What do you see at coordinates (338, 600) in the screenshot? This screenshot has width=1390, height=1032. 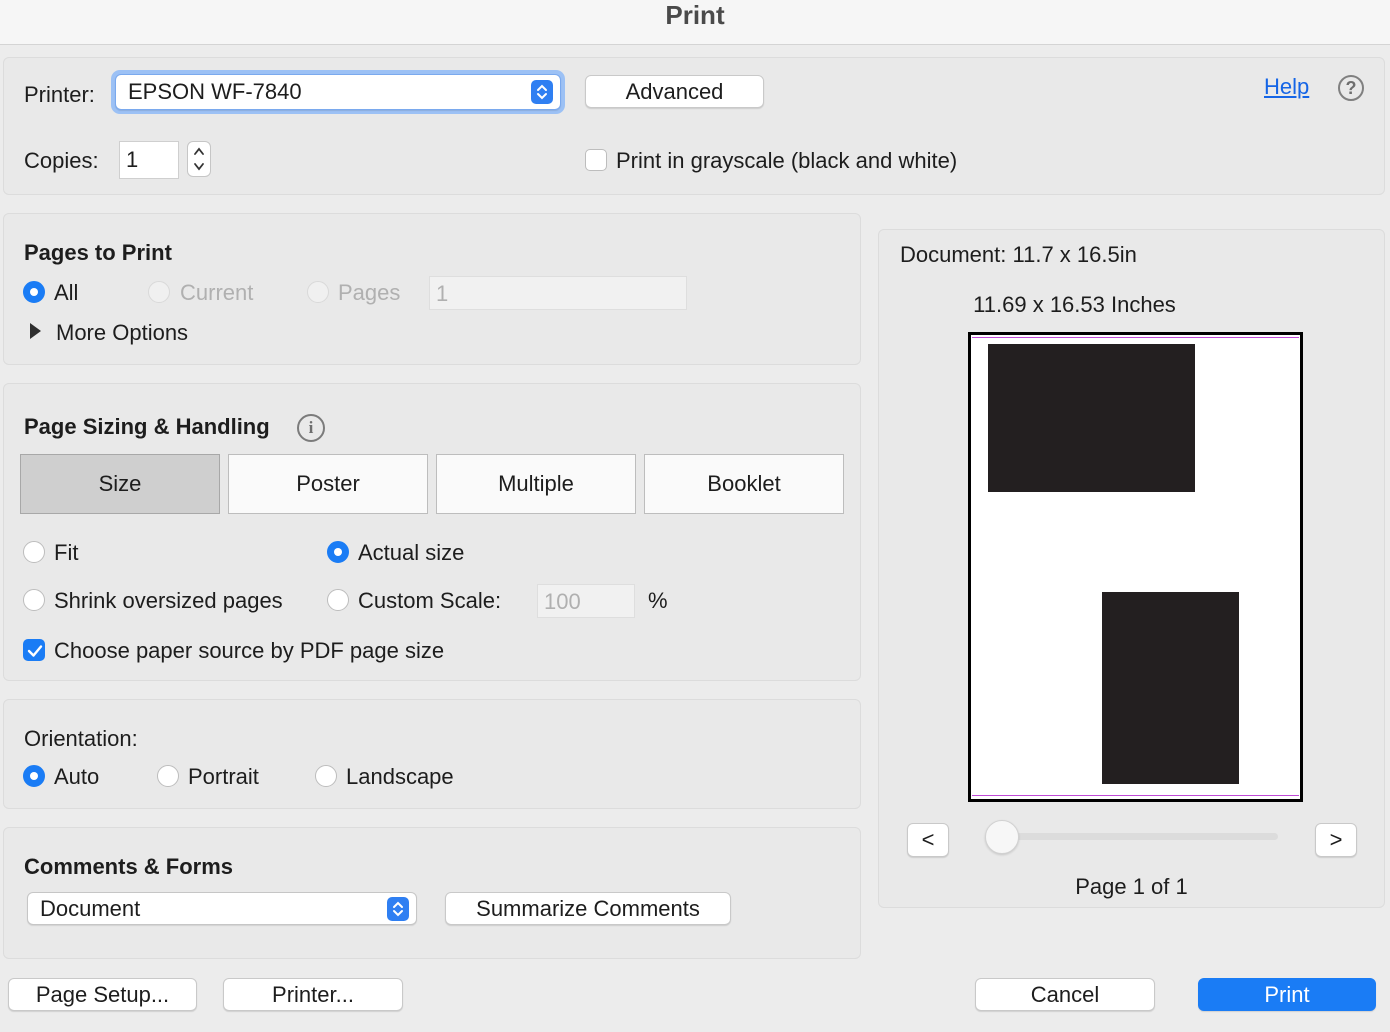 I see `custom-scale-radio` at bounding box center [338, 600].